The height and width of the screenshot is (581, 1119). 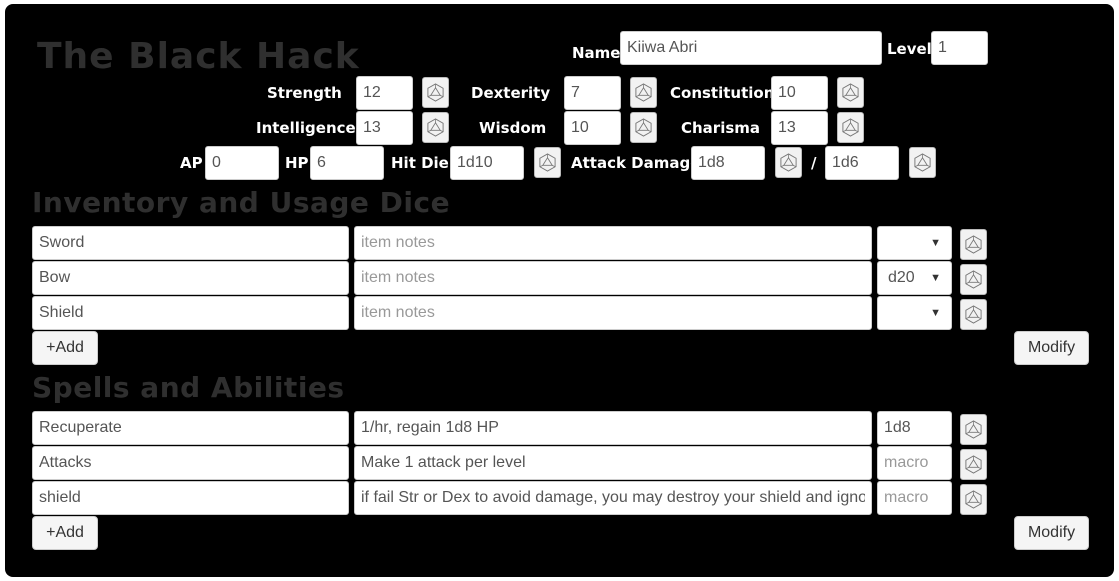 I want to click on roll-strength-button, so click(x=435, y=92).